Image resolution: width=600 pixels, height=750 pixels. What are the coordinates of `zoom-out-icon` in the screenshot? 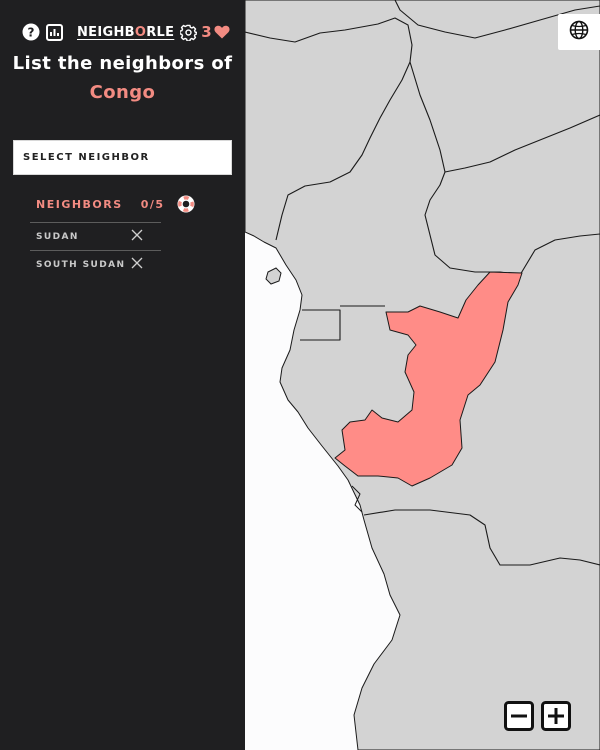 It's located at (519, 716).